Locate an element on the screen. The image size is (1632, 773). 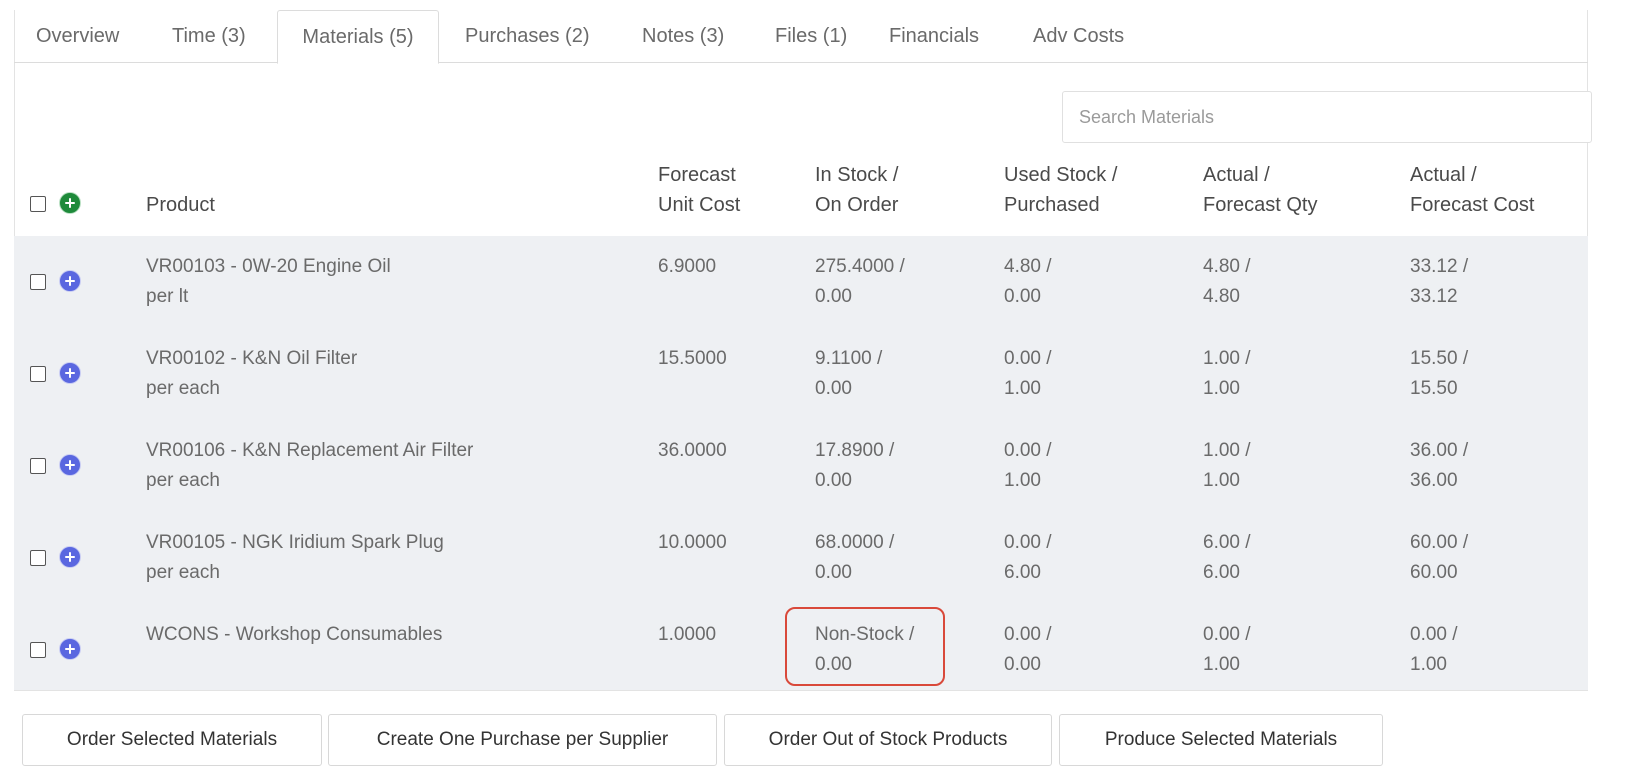
cell-actual-cost: 36.00 / 36.00 is located at coordinates (1439, 466).